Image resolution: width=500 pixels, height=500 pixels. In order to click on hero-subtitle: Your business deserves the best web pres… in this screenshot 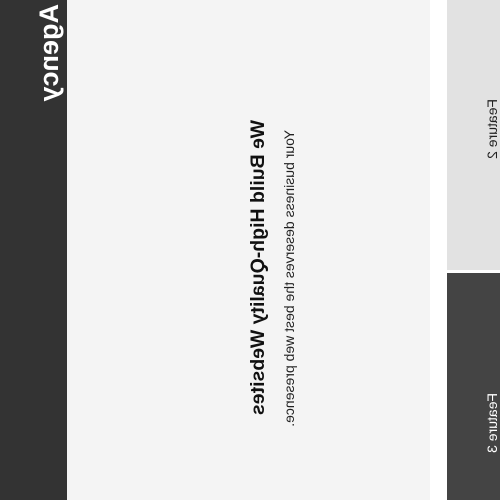, I will do `click(289, 278)`.